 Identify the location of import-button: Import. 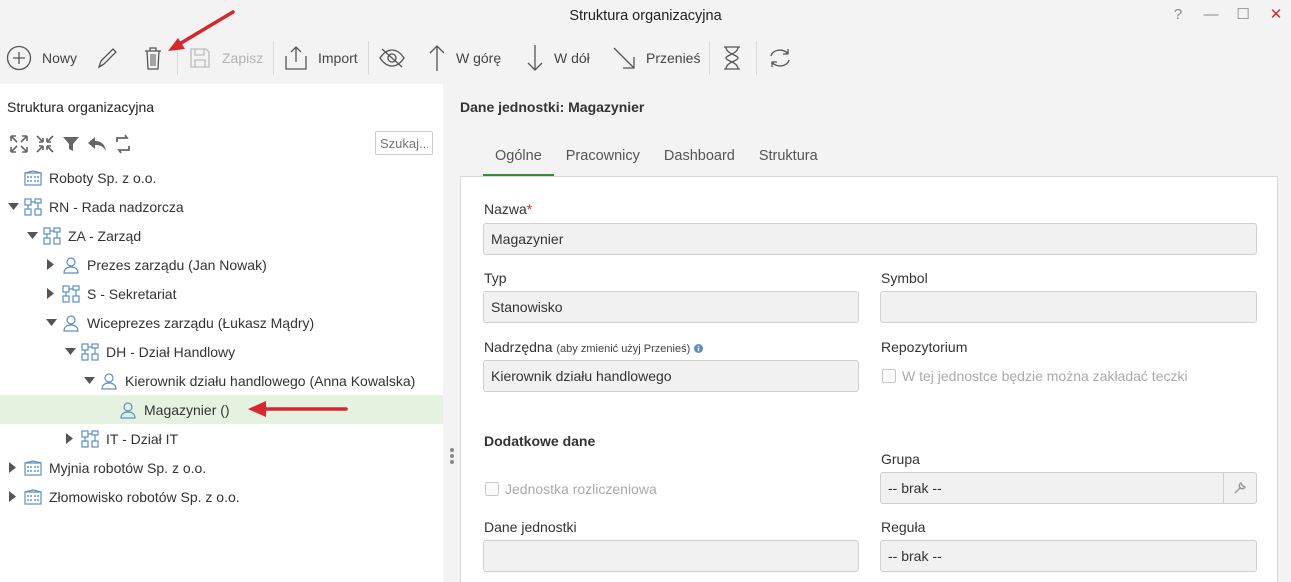
(321, 58).